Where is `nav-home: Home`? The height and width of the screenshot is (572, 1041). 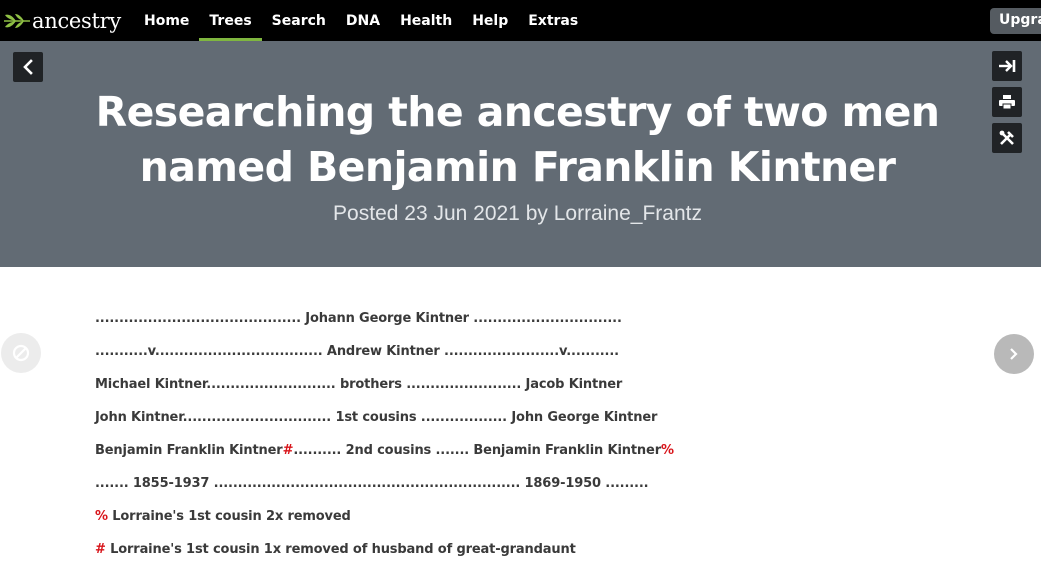 nav-home: Home is located at coordinates (166, 20).